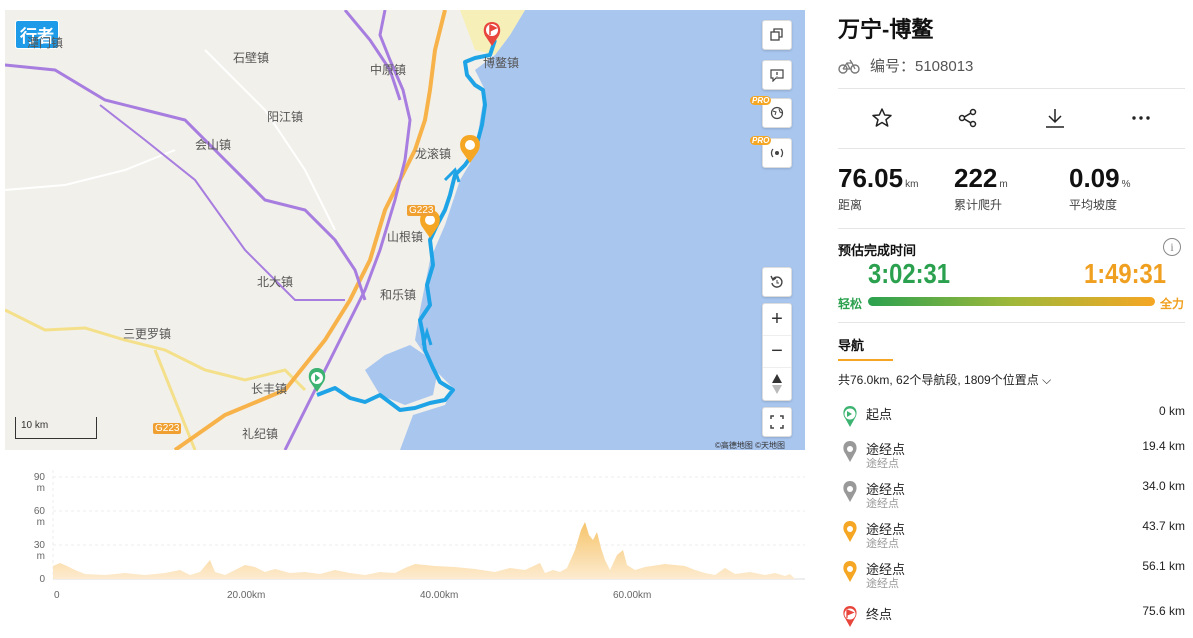 The width and height of the screenshot is (1193, 638). What do you see at coordinates (1125, 273) in the screenshot?
I see `eta-full-time: 1:49:31` at bounding box center [1125, 273].